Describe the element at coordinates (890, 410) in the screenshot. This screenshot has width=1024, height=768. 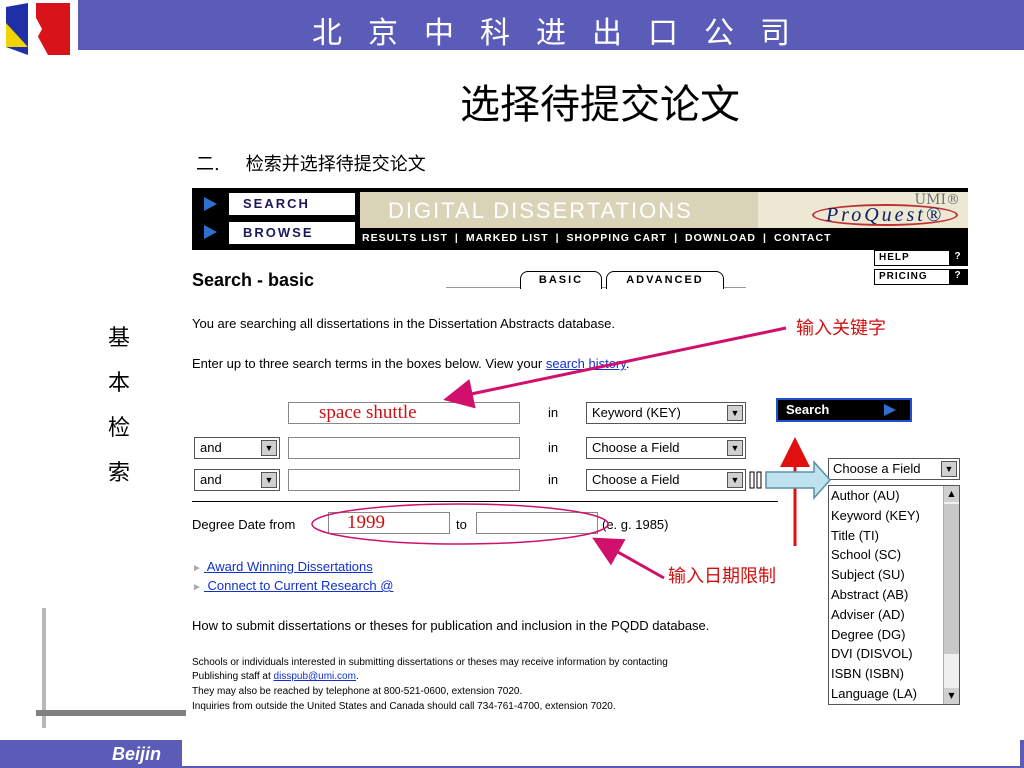
I see `arrow-right-icon` at that location.